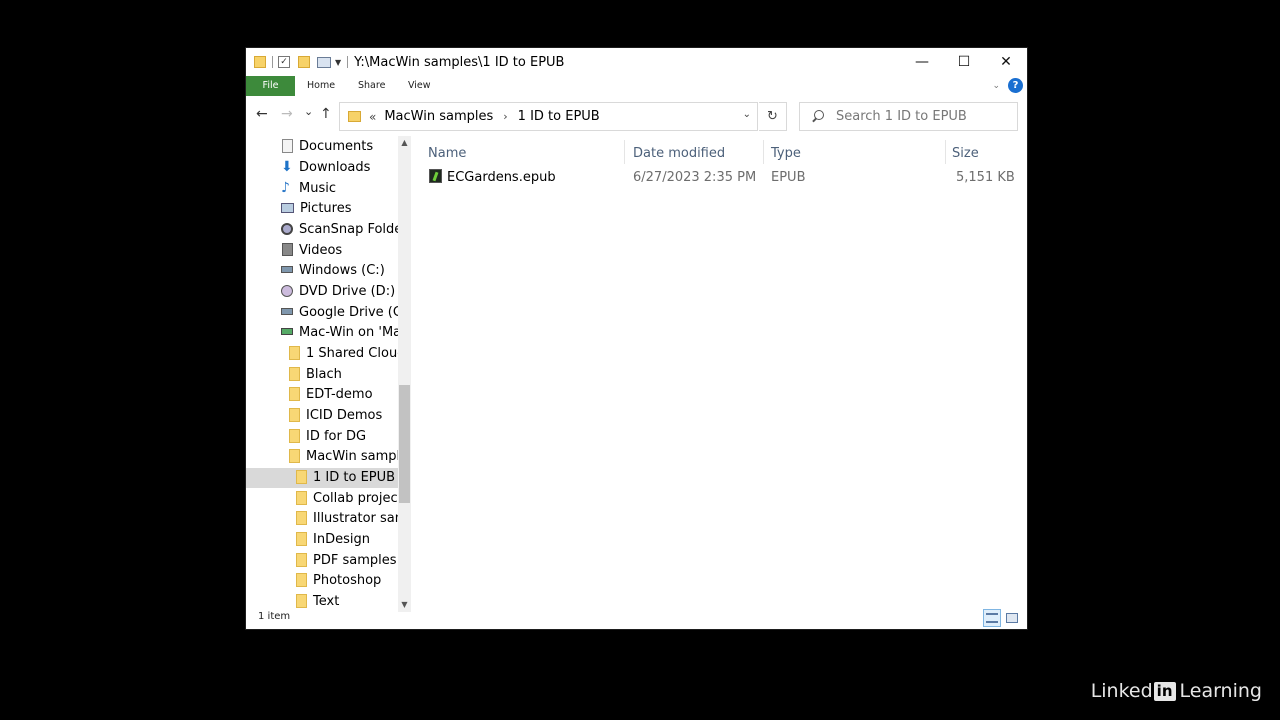 This screenshot has height=720, width=1280. I want to click on videos-icon, so click(287, 249).